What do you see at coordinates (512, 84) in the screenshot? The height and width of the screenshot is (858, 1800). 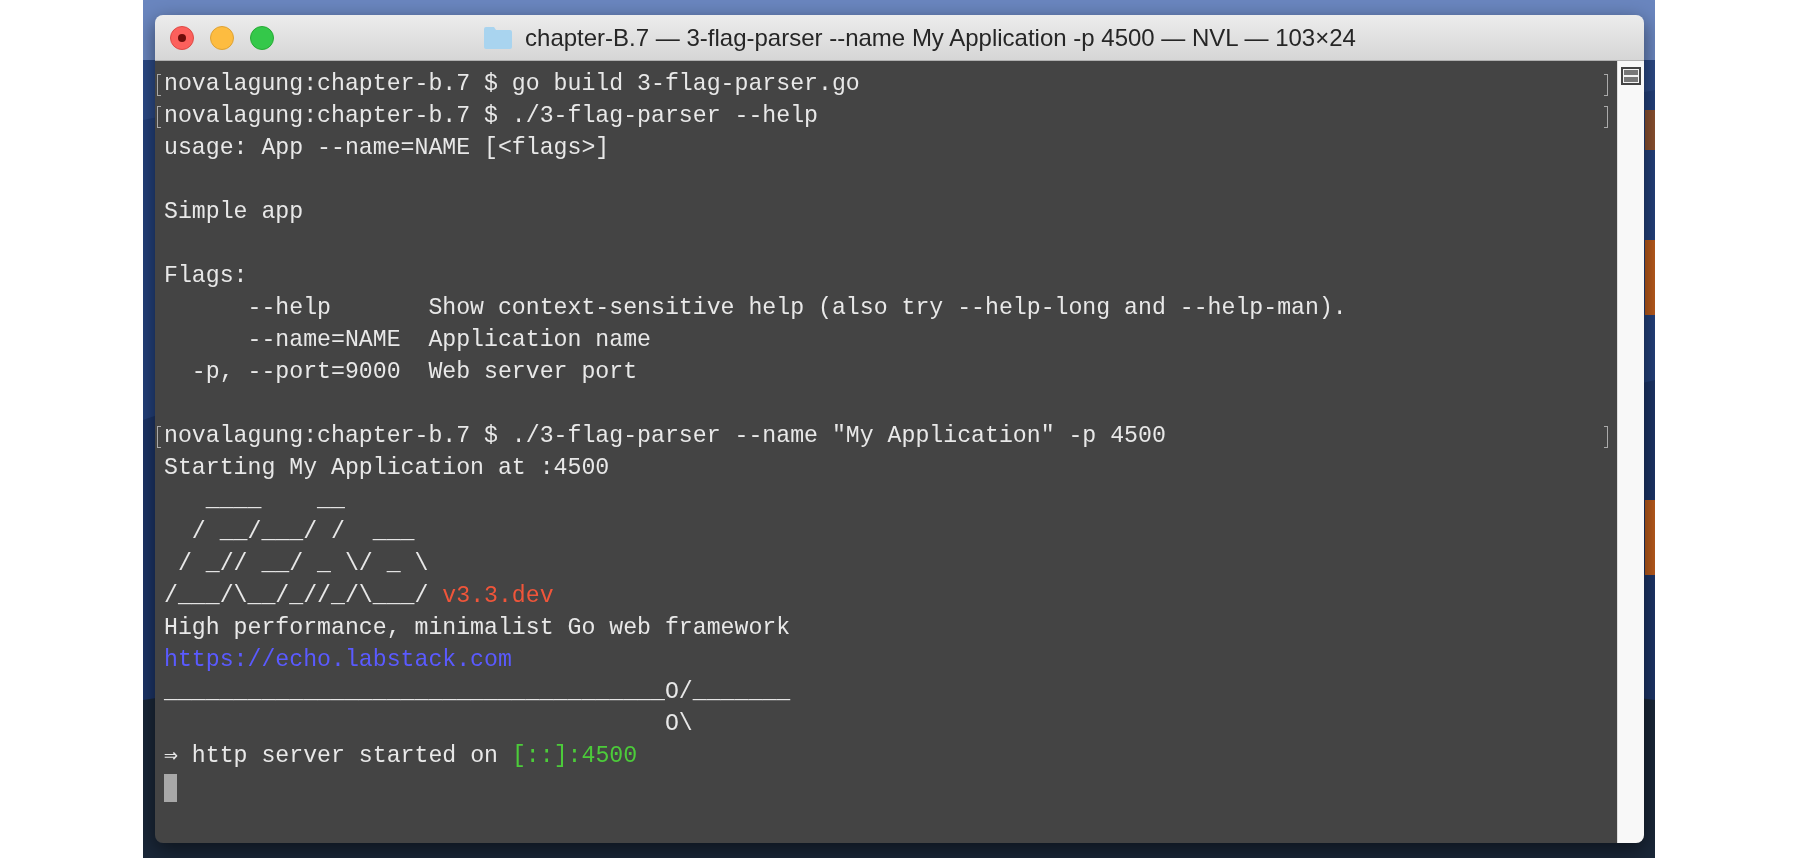 I see `prompt-line: novalagung:chapter-b.7 $ go build 3-flag-parser.go` at bounding box center [512, 84].